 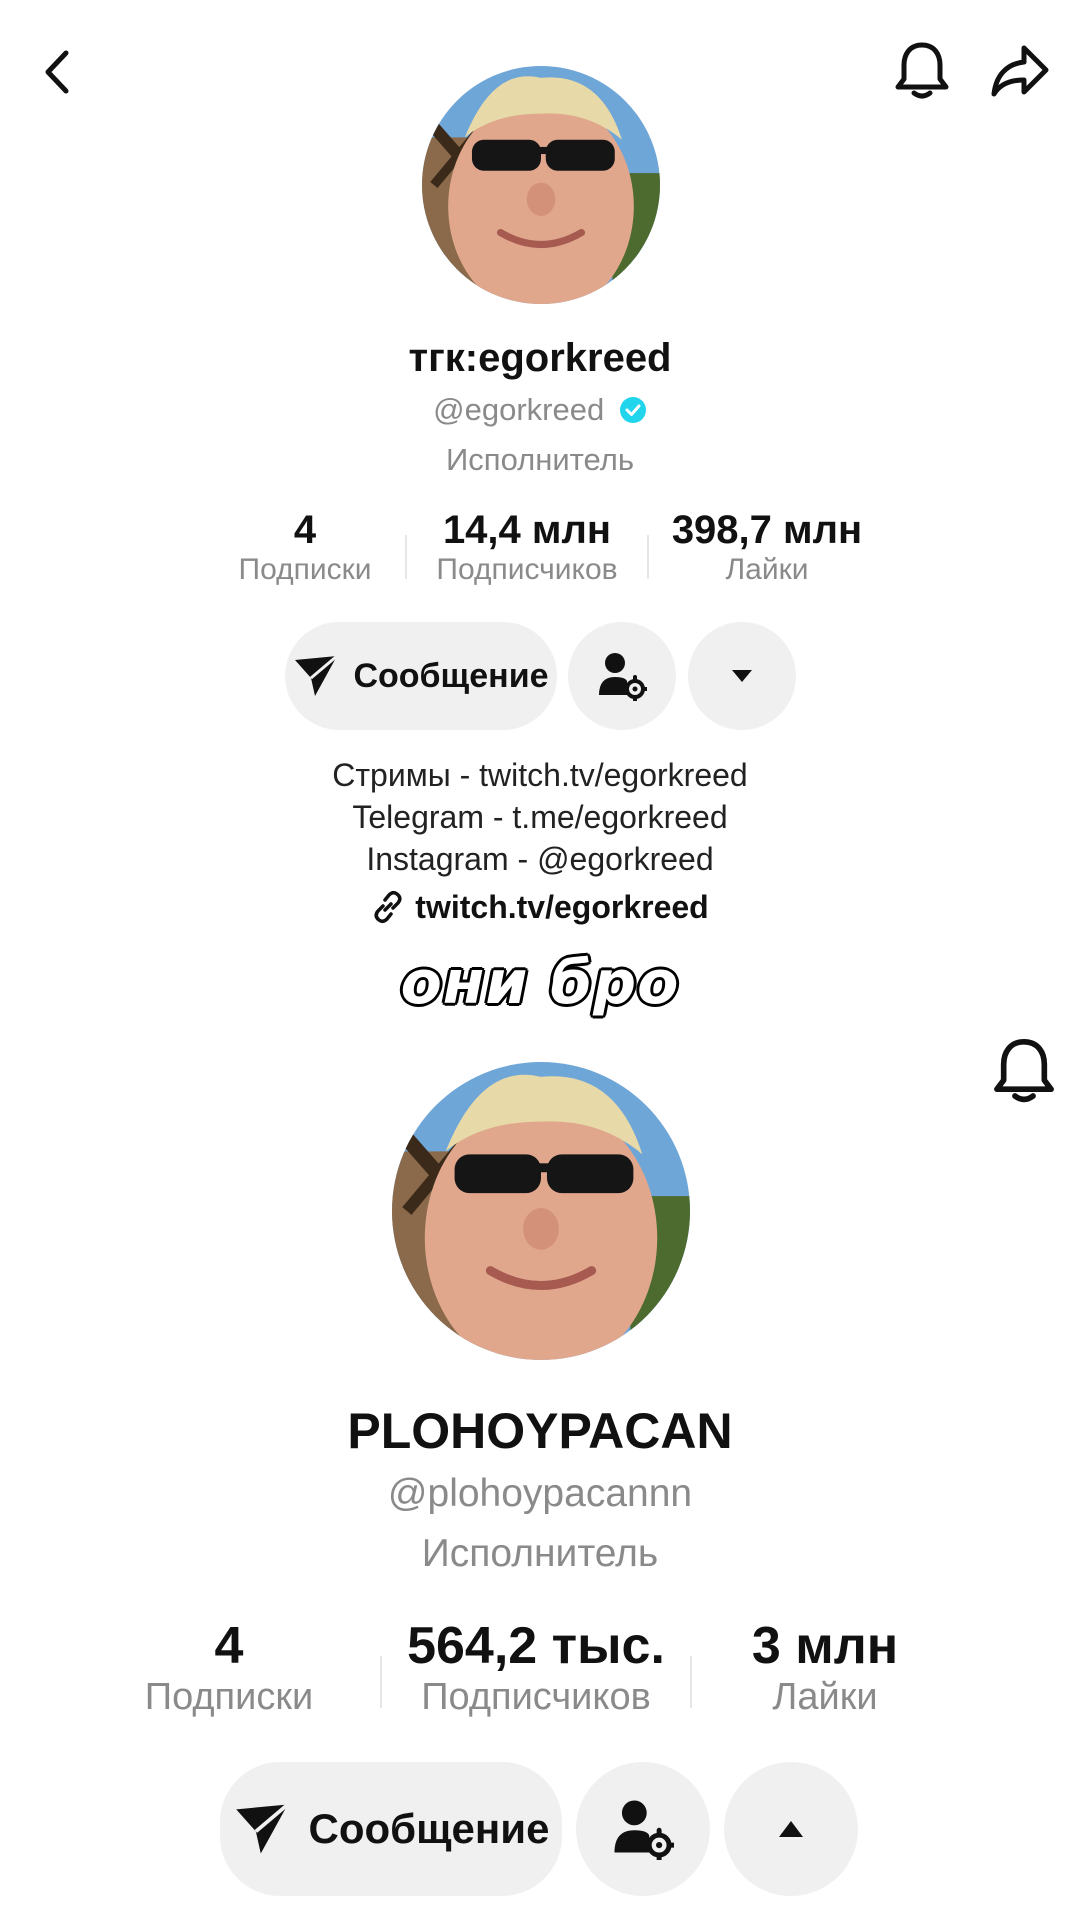 I want to click on stat-followers-value: 564,2 тыс., so click(x=536, y=1646).